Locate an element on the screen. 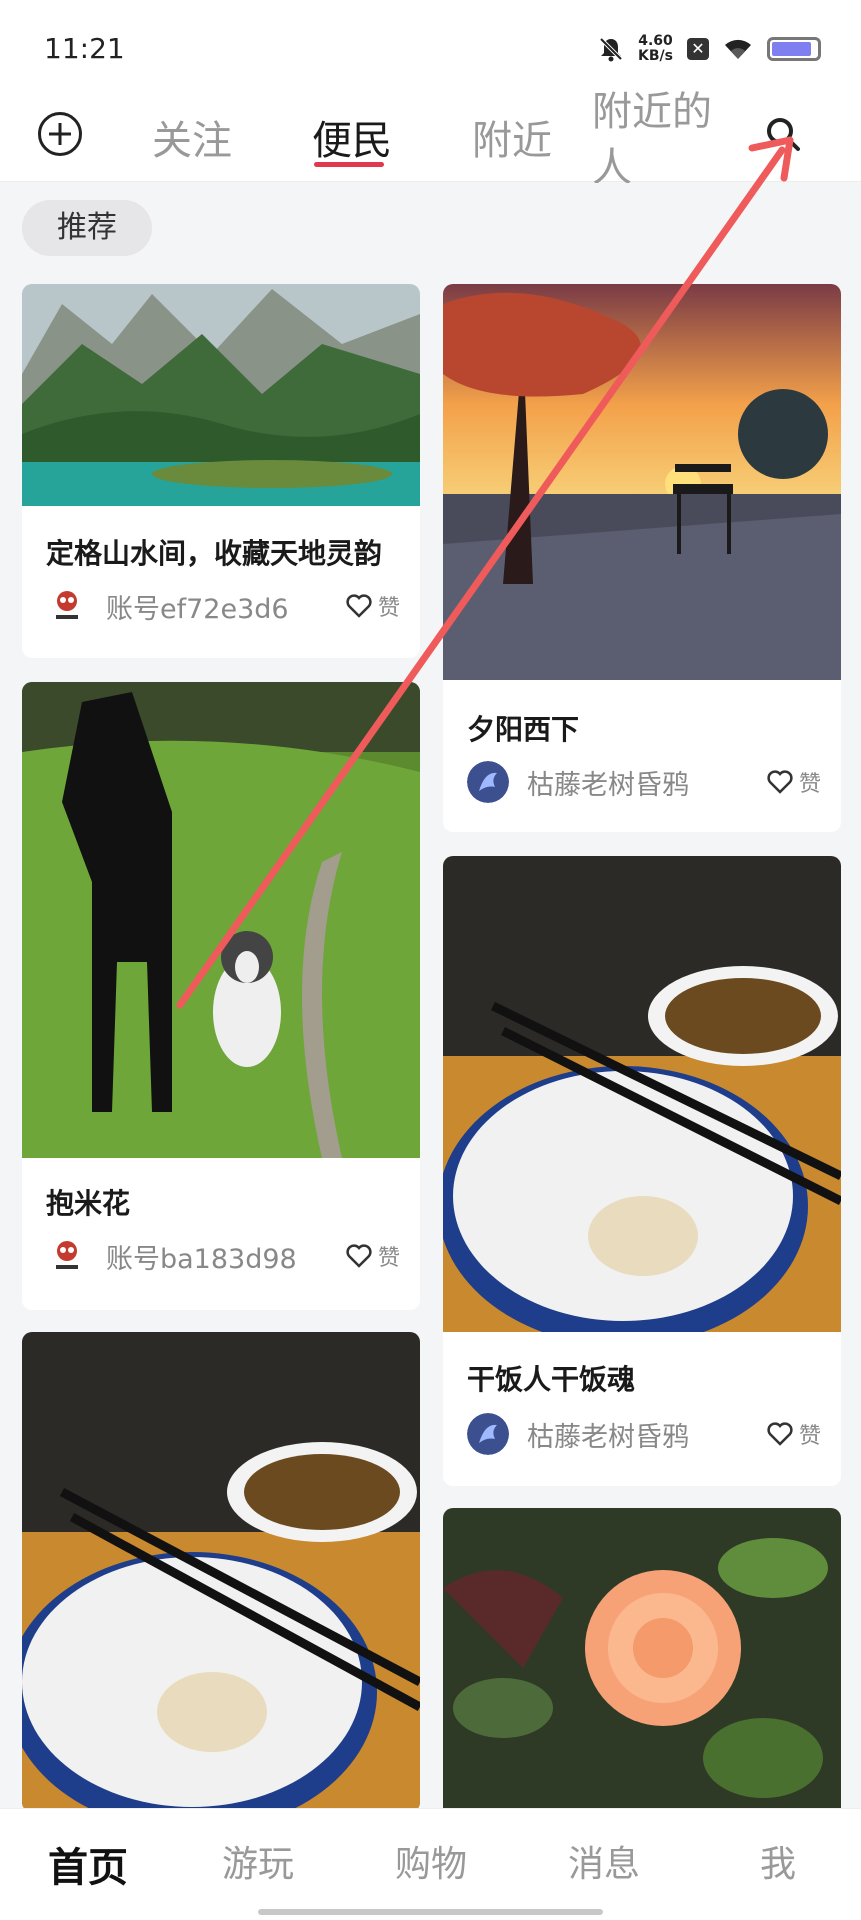 The image size is (861, 1920). card-image-sunset is located at coordinates (642, 482).